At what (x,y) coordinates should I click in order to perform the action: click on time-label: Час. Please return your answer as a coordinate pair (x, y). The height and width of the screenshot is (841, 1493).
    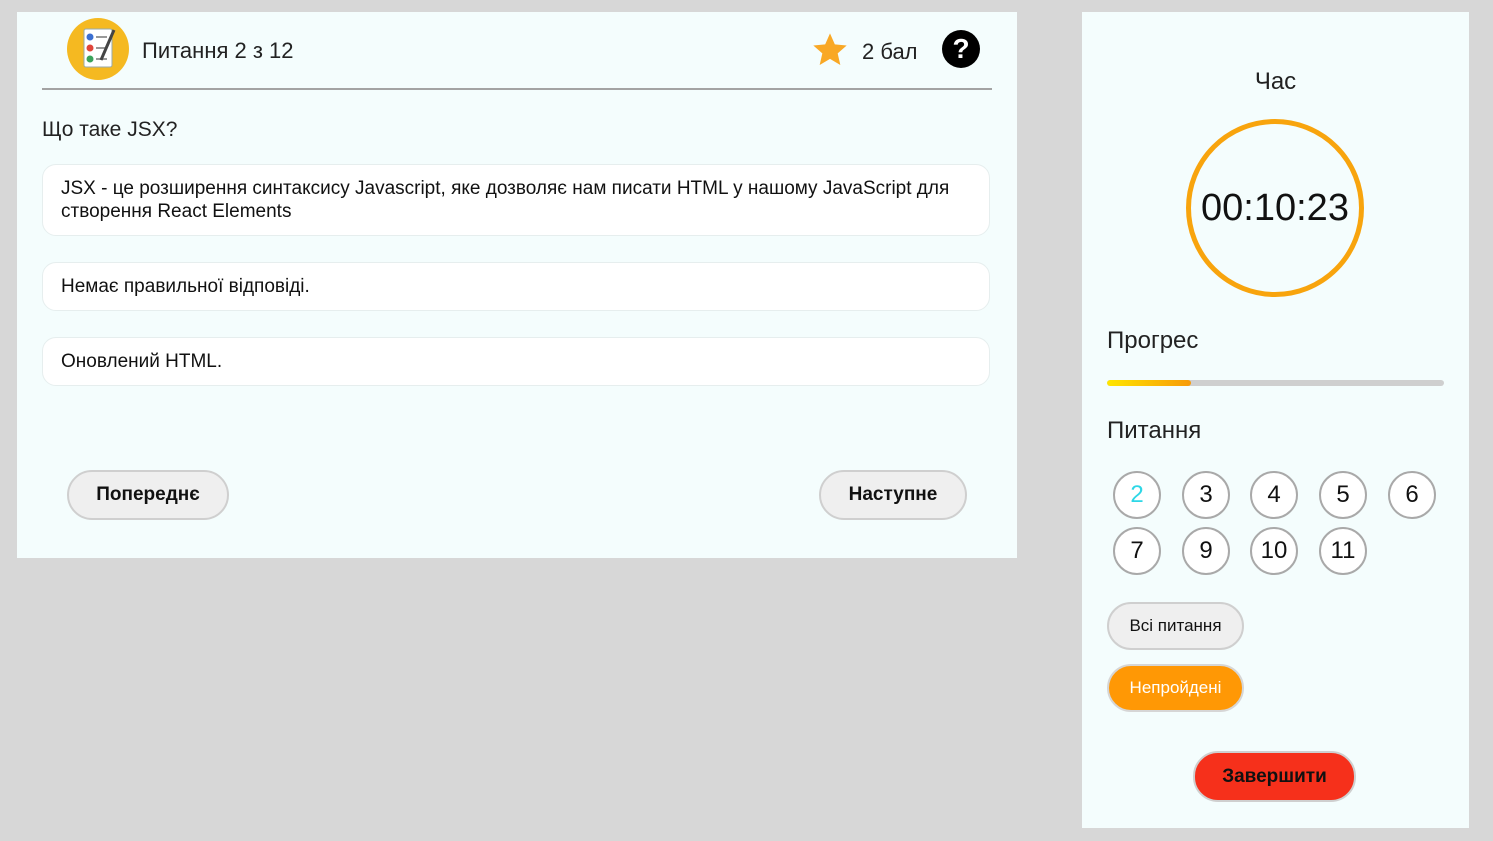
    Looking at the image, I should click on (1275, 81).